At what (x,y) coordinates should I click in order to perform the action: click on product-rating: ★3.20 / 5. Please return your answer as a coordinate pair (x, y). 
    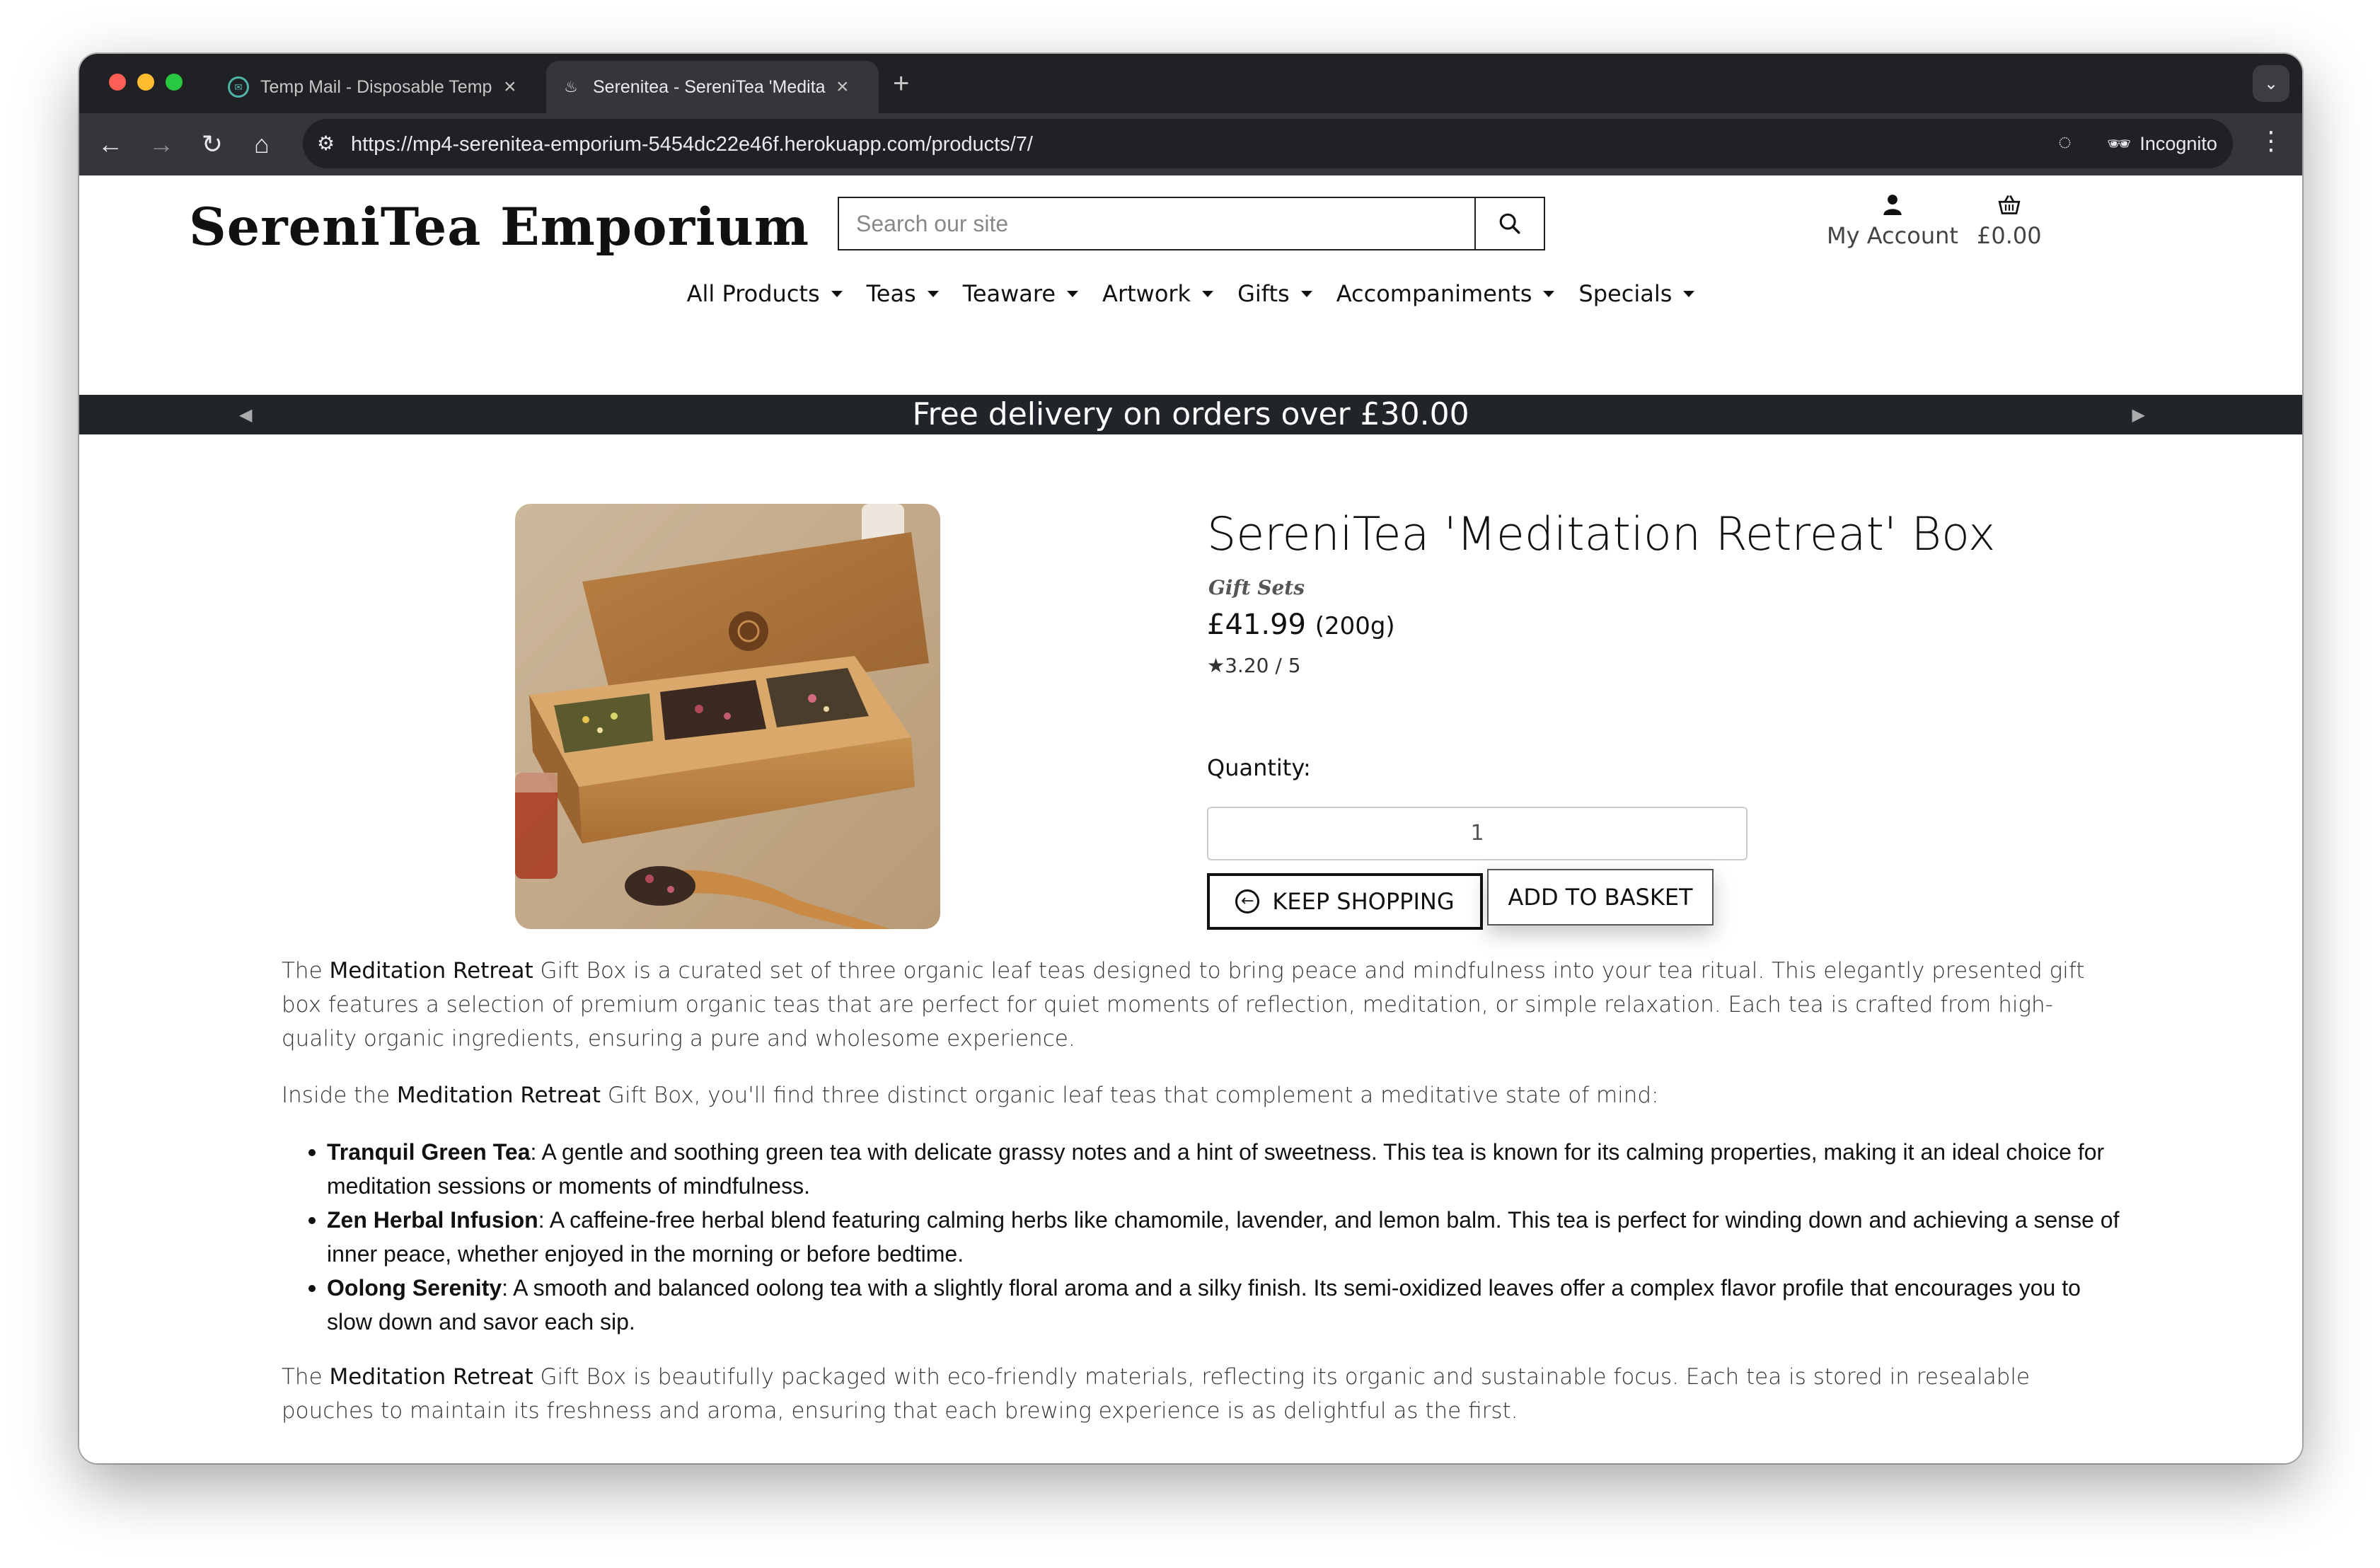
    Looking at the image, I should click on (1254, 665).